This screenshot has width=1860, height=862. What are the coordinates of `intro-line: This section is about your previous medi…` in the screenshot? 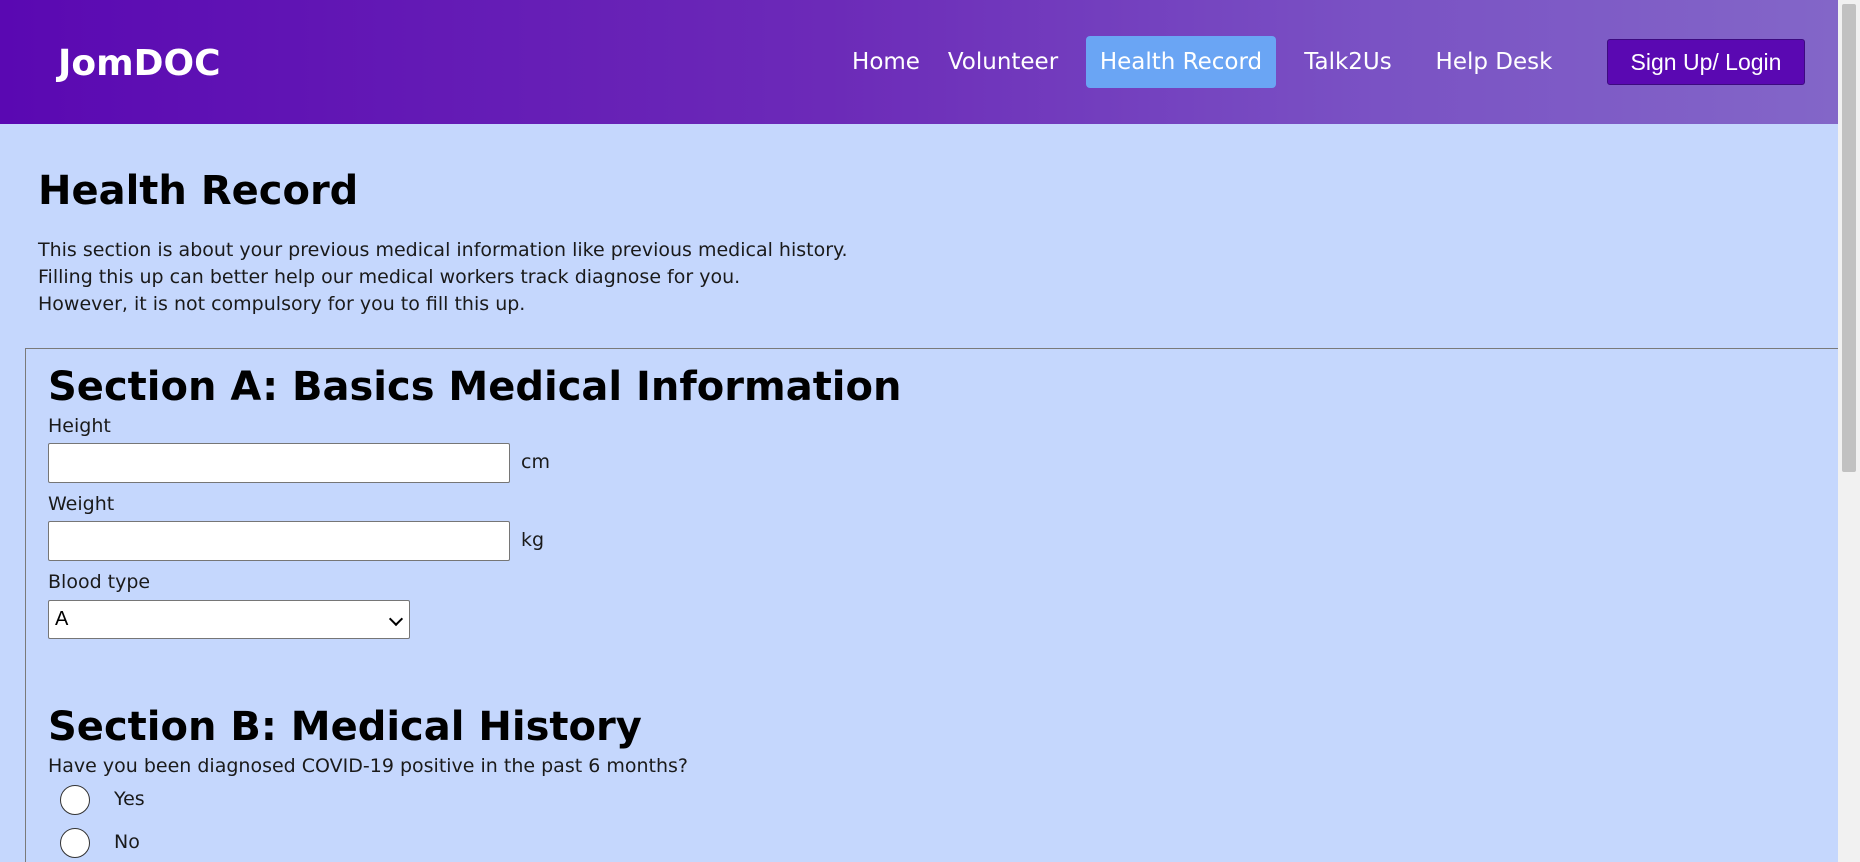 It's located at (443, 250).